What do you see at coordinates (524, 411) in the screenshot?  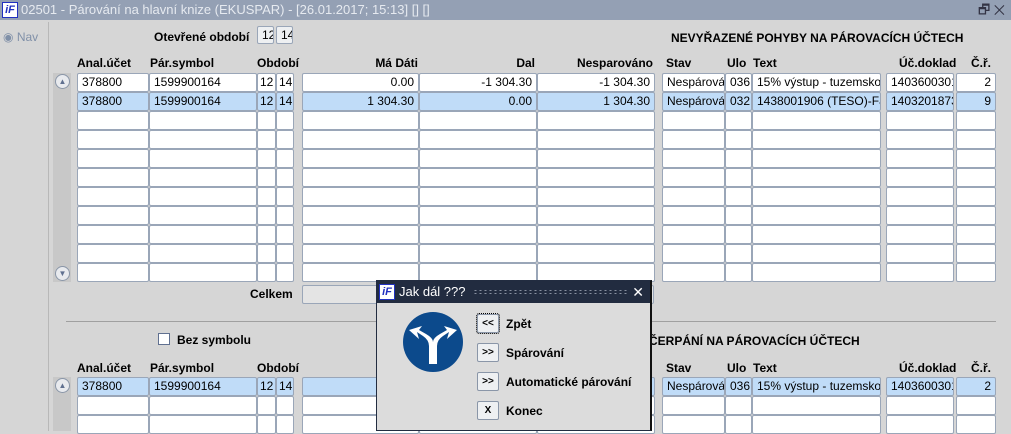 I see `dialog-option-label: Konec` at bounding box center [524, 411].